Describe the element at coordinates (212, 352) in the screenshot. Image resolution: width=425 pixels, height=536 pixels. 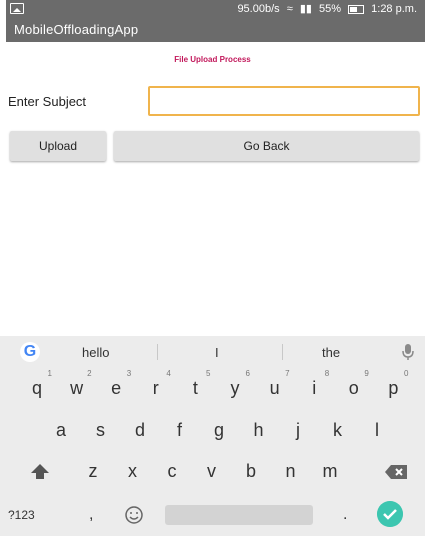
I see `suggestion-bar: G hello I the` at that location.